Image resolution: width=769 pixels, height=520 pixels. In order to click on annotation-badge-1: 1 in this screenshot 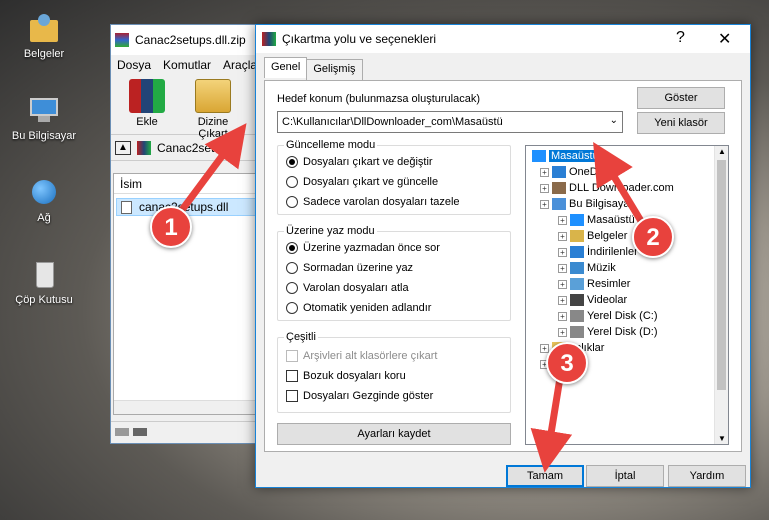, I will do `click(171, 227)`.